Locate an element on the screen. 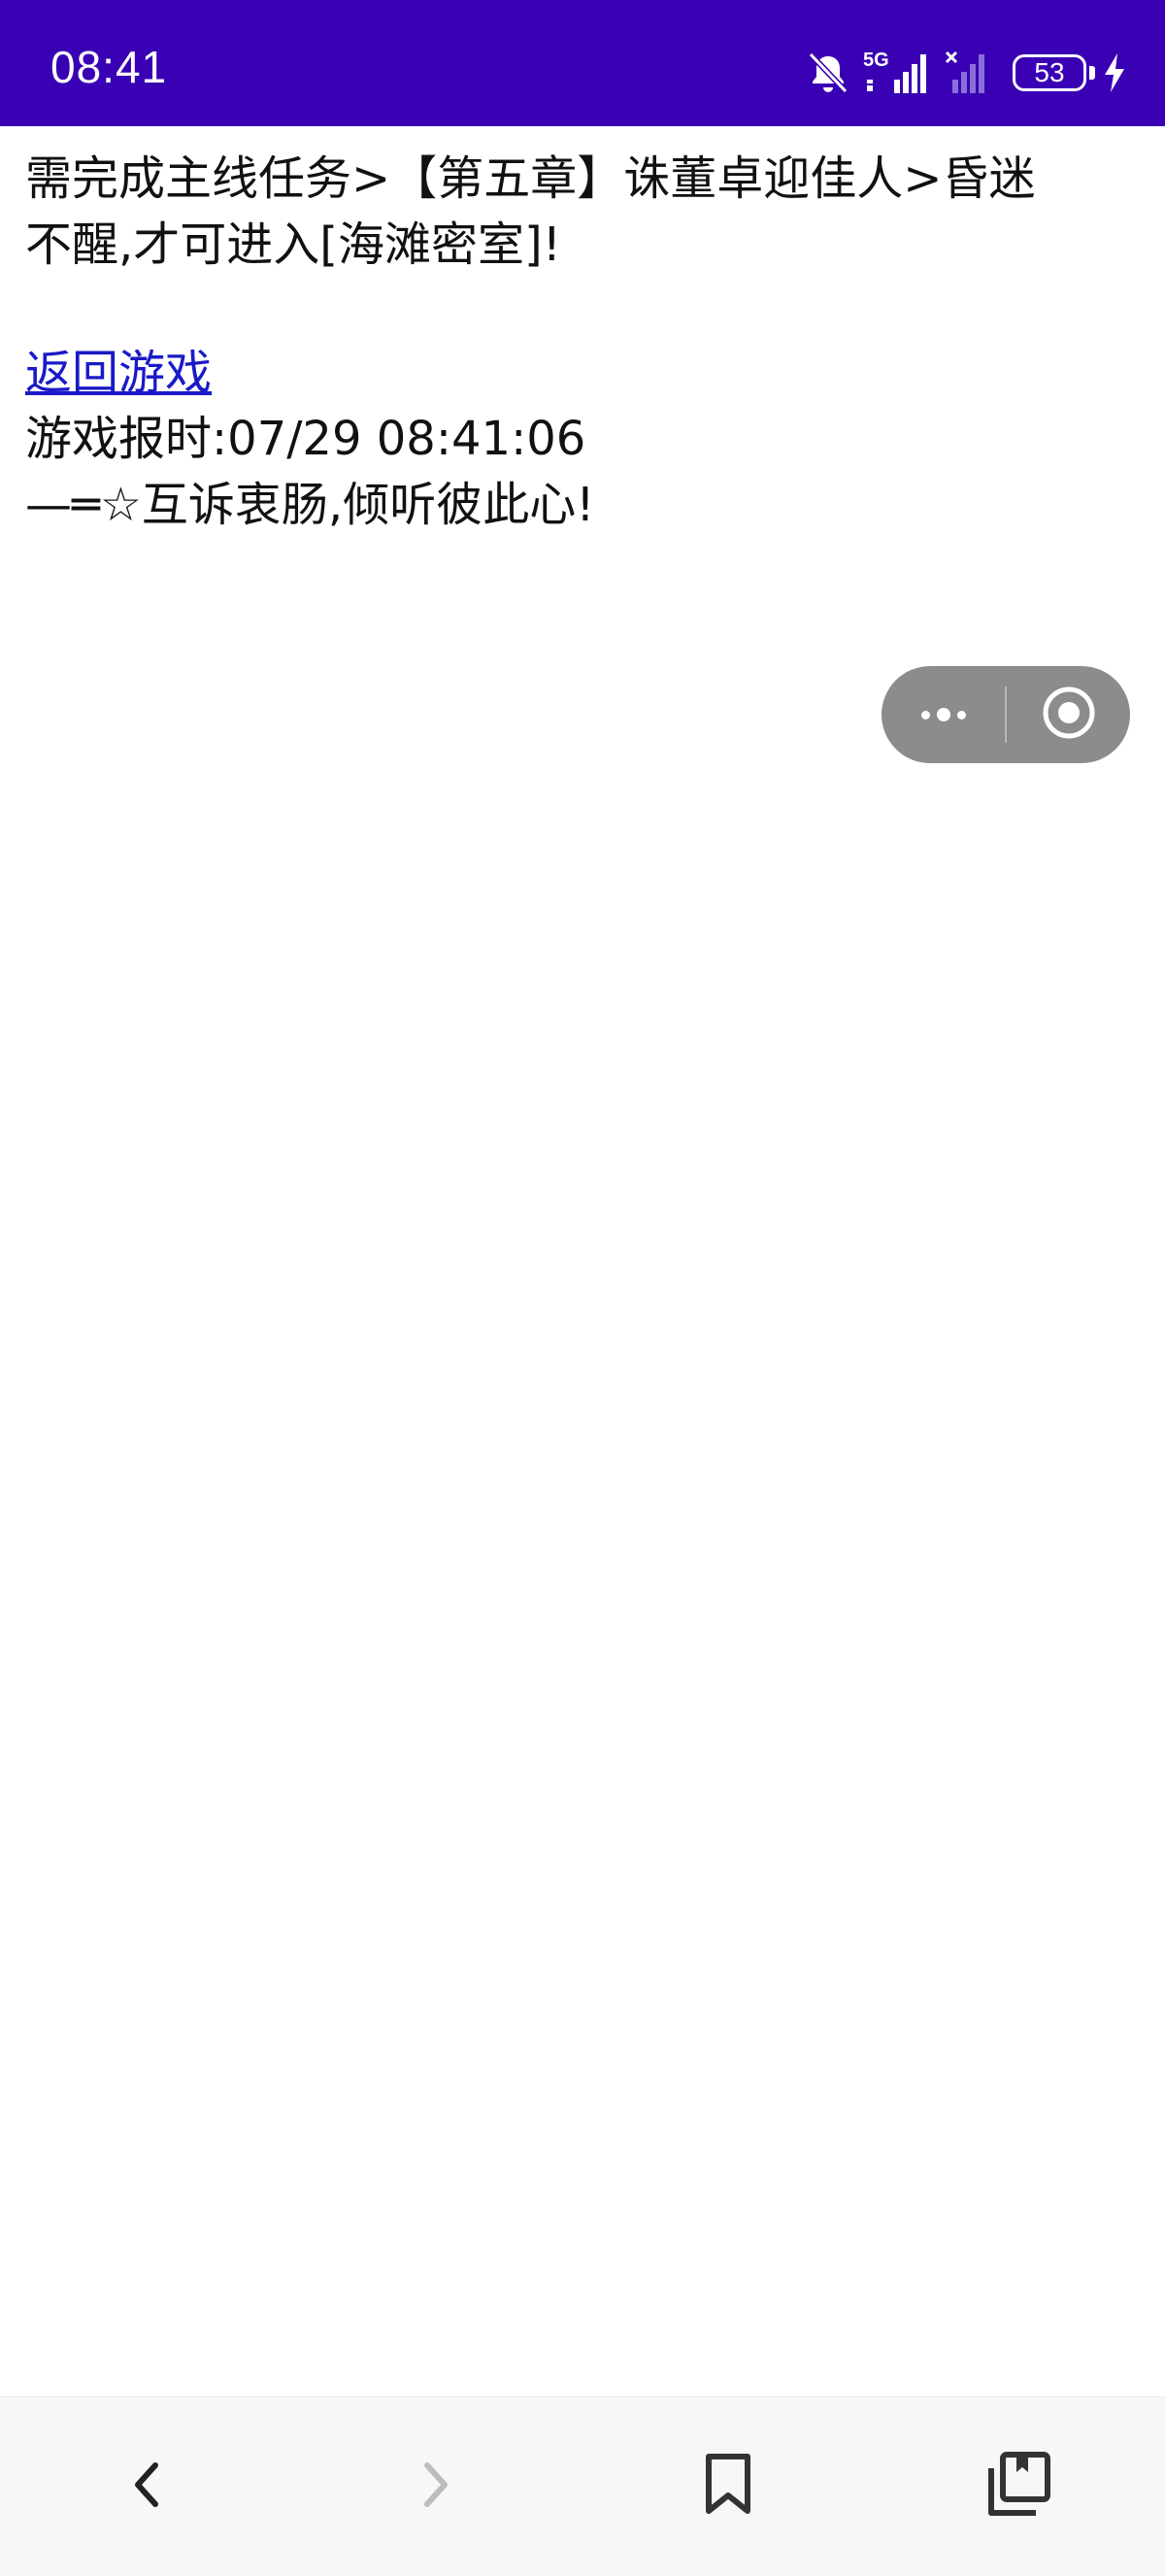 Image resolution: width=1165 pixels, height=2576 pixels. more-button is located at coordinates (943, 714).